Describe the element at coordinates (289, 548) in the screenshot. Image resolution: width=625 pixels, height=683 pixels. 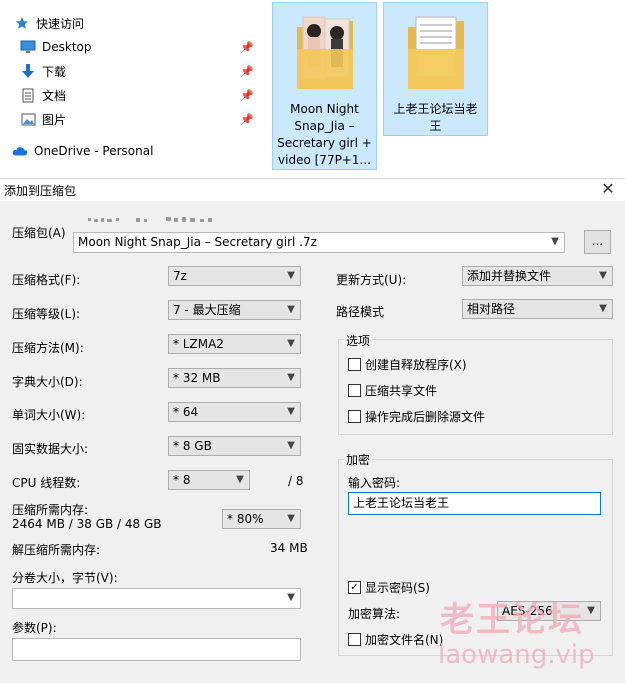
I see `decomp-value: 34 MB` at that location.